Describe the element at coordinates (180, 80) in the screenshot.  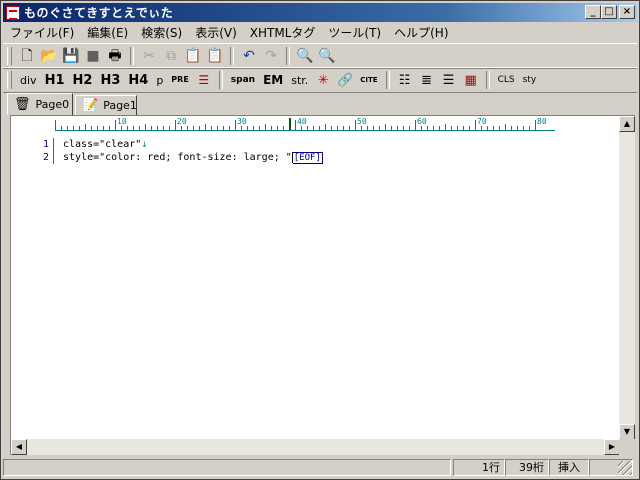
I see `pre-tag-button: PRE` at that location.